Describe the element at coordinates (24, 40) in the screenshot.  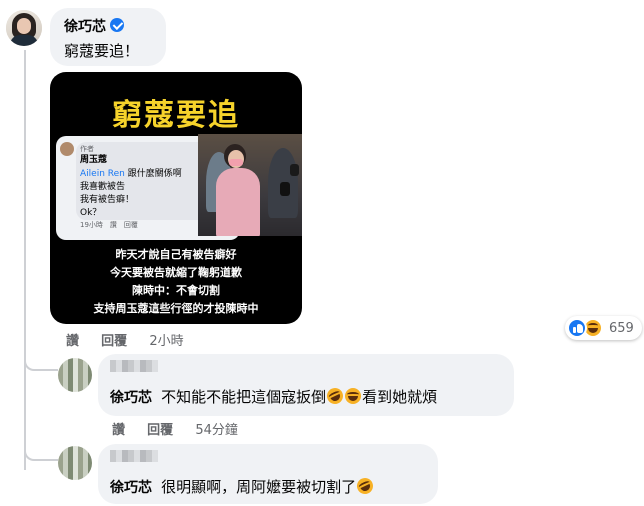
I see `avatar-body` at that location.